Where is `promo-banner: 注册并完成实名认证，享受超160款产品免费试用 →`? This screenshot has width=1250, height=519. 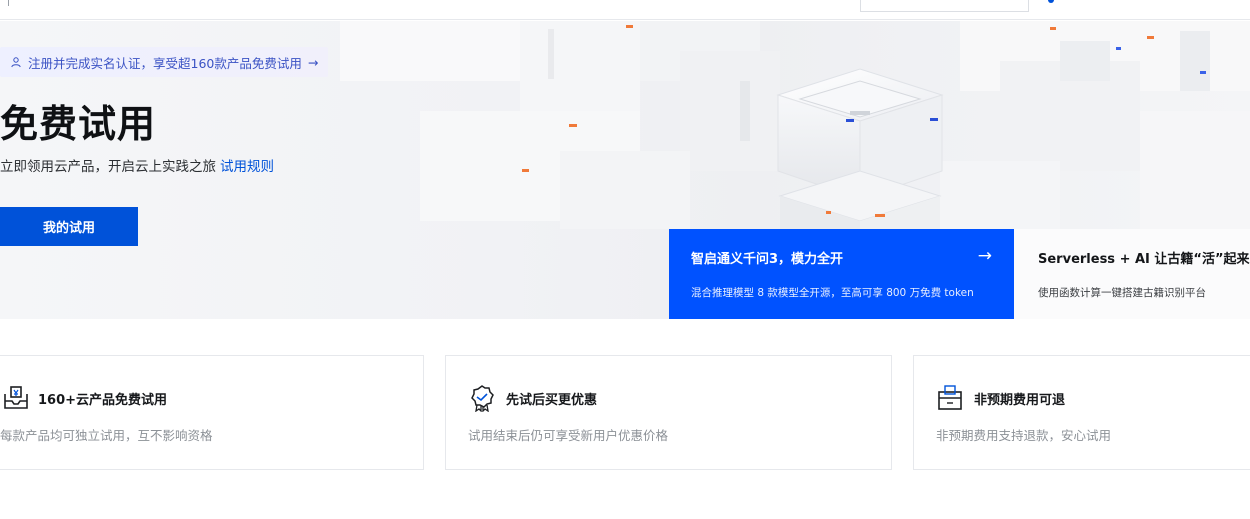 promo-banner: 注册并完成实名认证，享受超160款产品免费试用 → is located at coordinates (164, 62).